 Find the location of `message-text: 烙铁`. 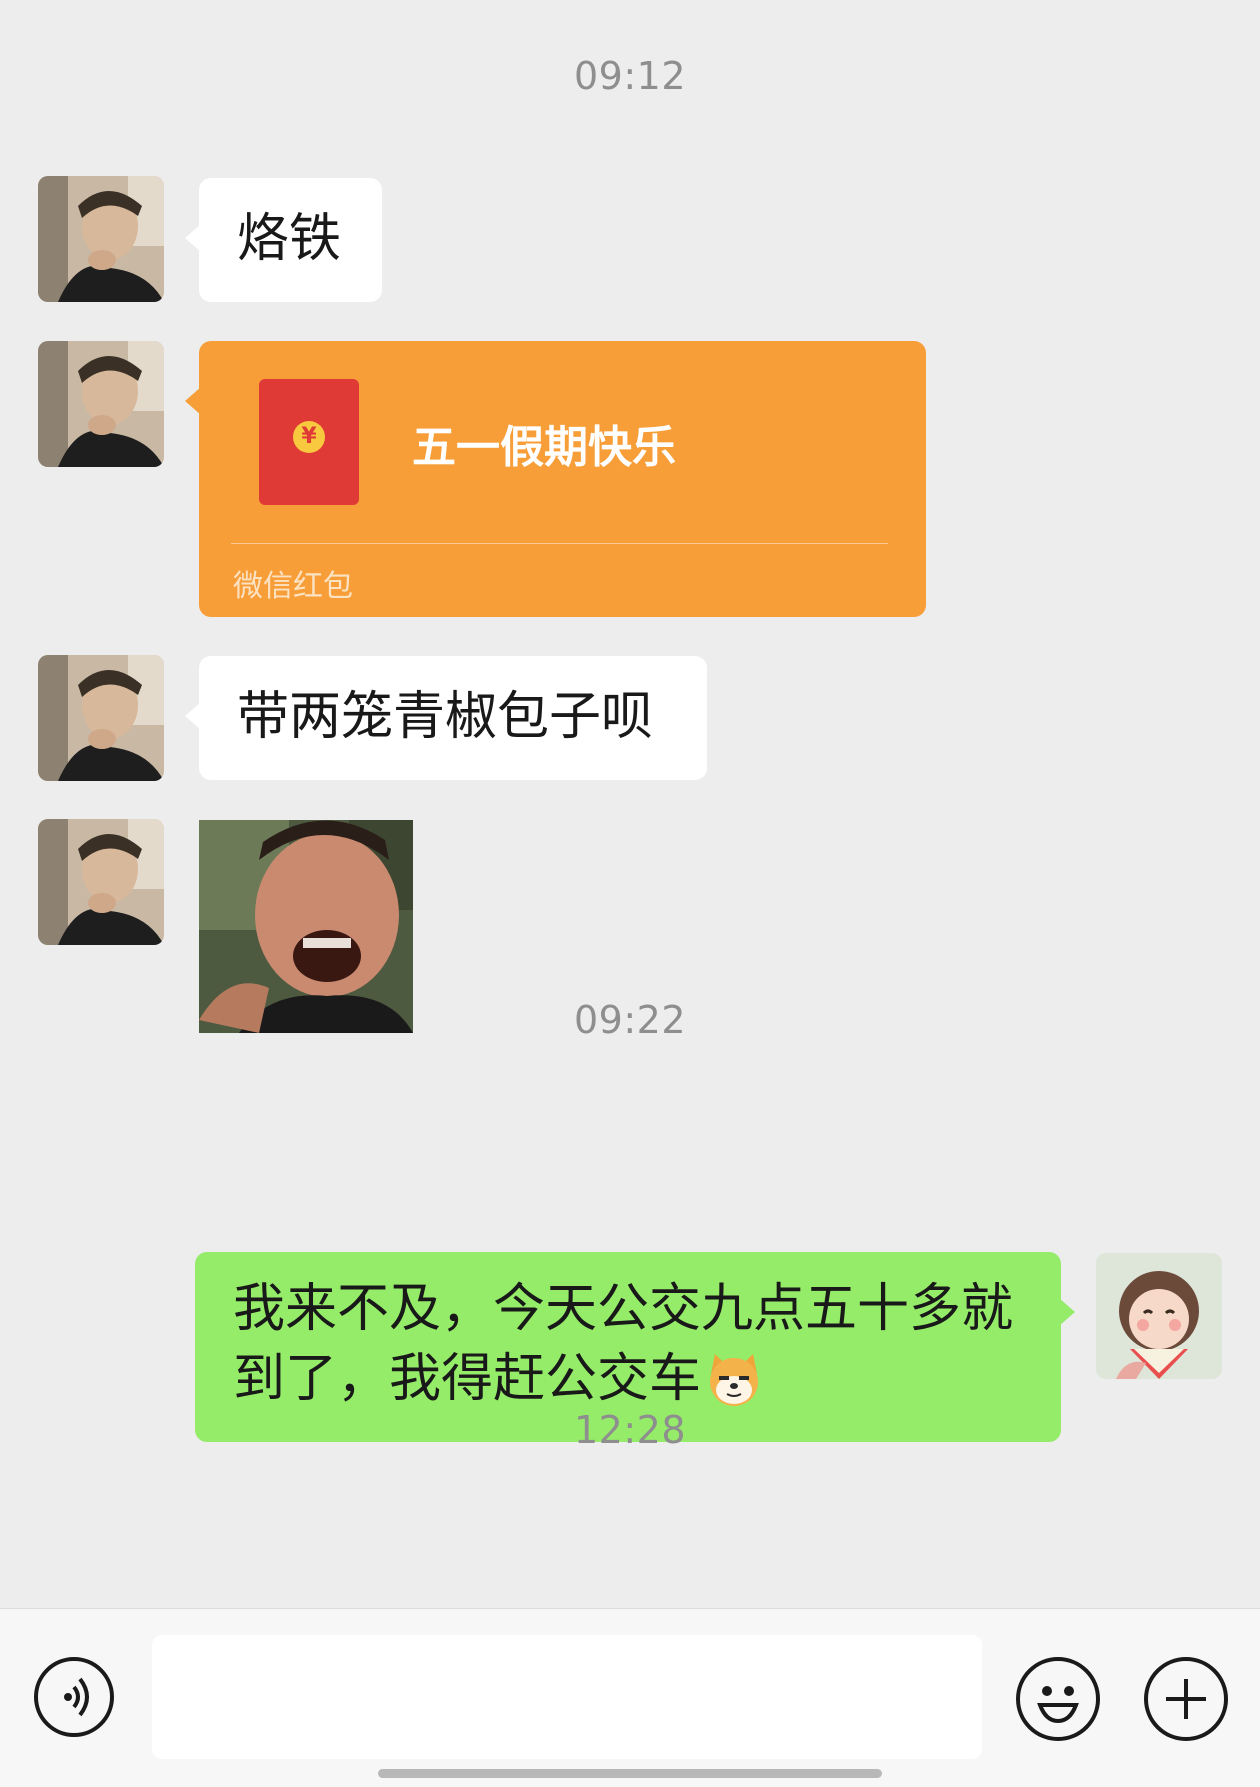

message-text: 烙铁 is located at coordinates (289, 239).